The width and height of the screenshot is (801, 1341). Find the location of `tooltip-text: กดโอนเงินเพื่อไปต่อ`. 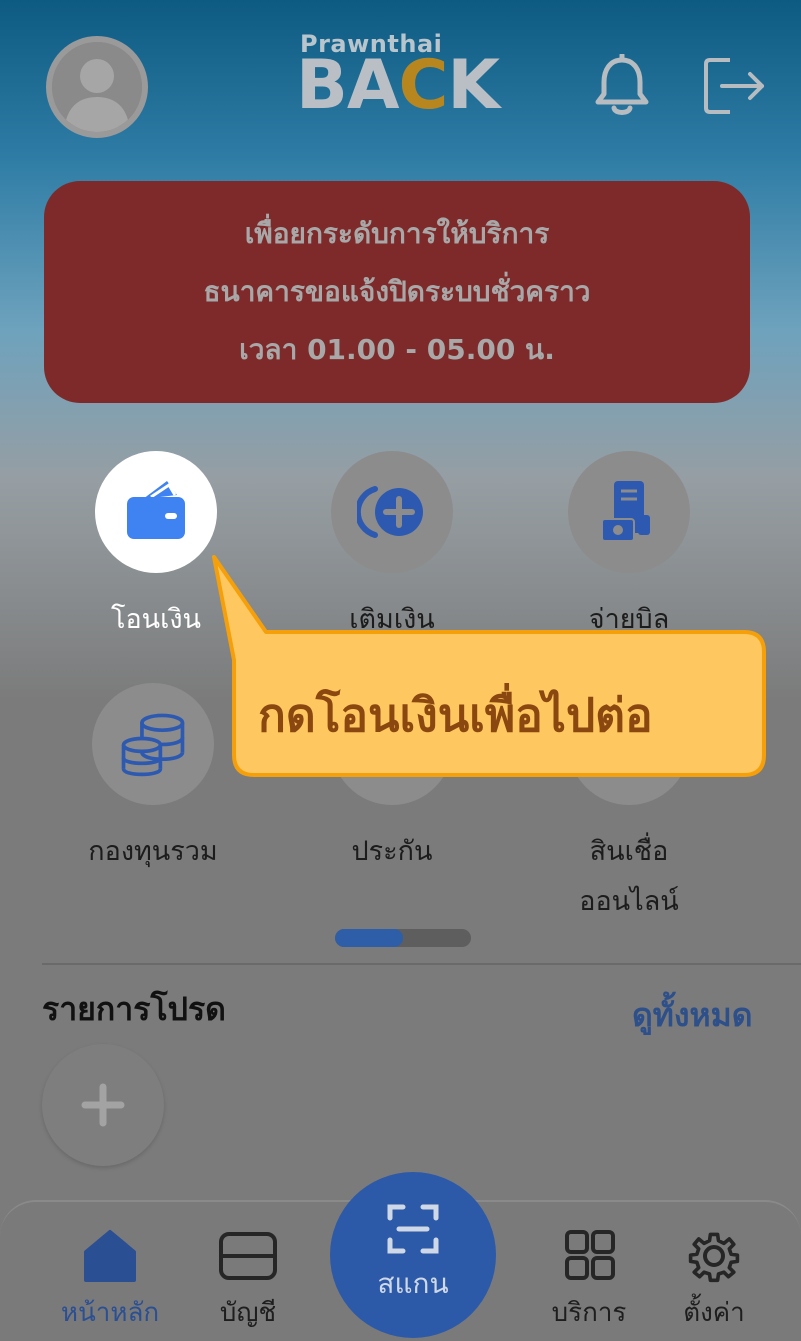

tooltip-text: กดโอนเงินเพื่อไปต่อ is located at coordinates (455, 715).